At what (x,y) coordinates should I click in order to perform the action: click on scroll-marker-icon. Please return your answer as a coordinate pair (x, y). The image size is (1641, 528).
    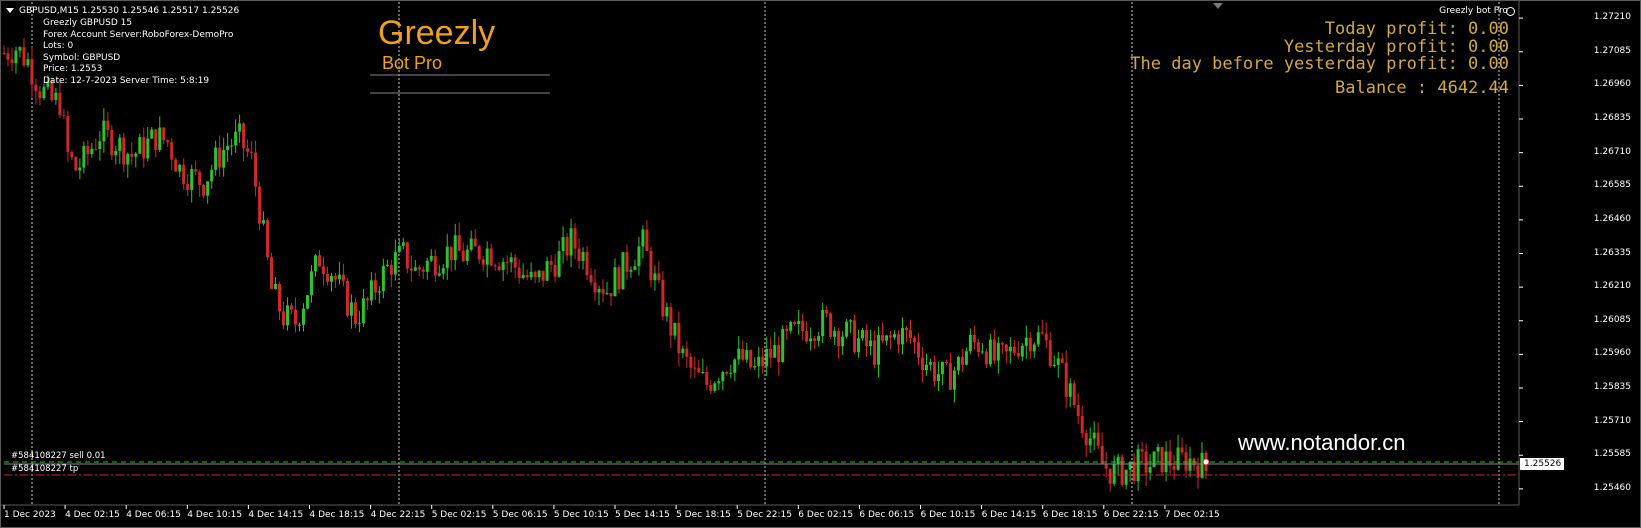
    Looking at the image, I should click on (1218, 6).